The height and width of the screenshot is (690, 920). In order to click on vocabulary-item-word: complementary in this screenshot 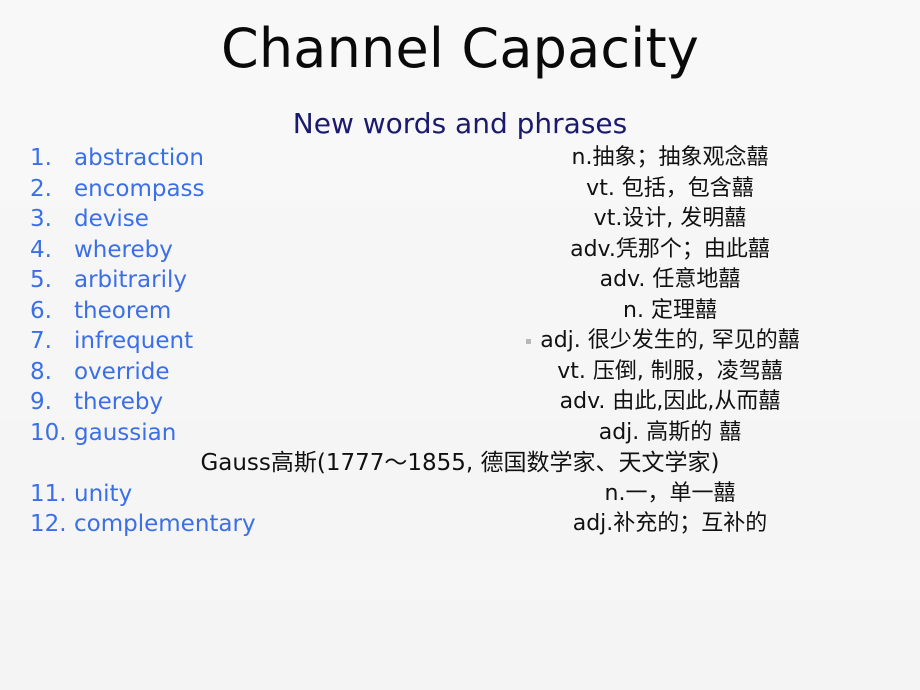, I will do `click(165, 524)`.